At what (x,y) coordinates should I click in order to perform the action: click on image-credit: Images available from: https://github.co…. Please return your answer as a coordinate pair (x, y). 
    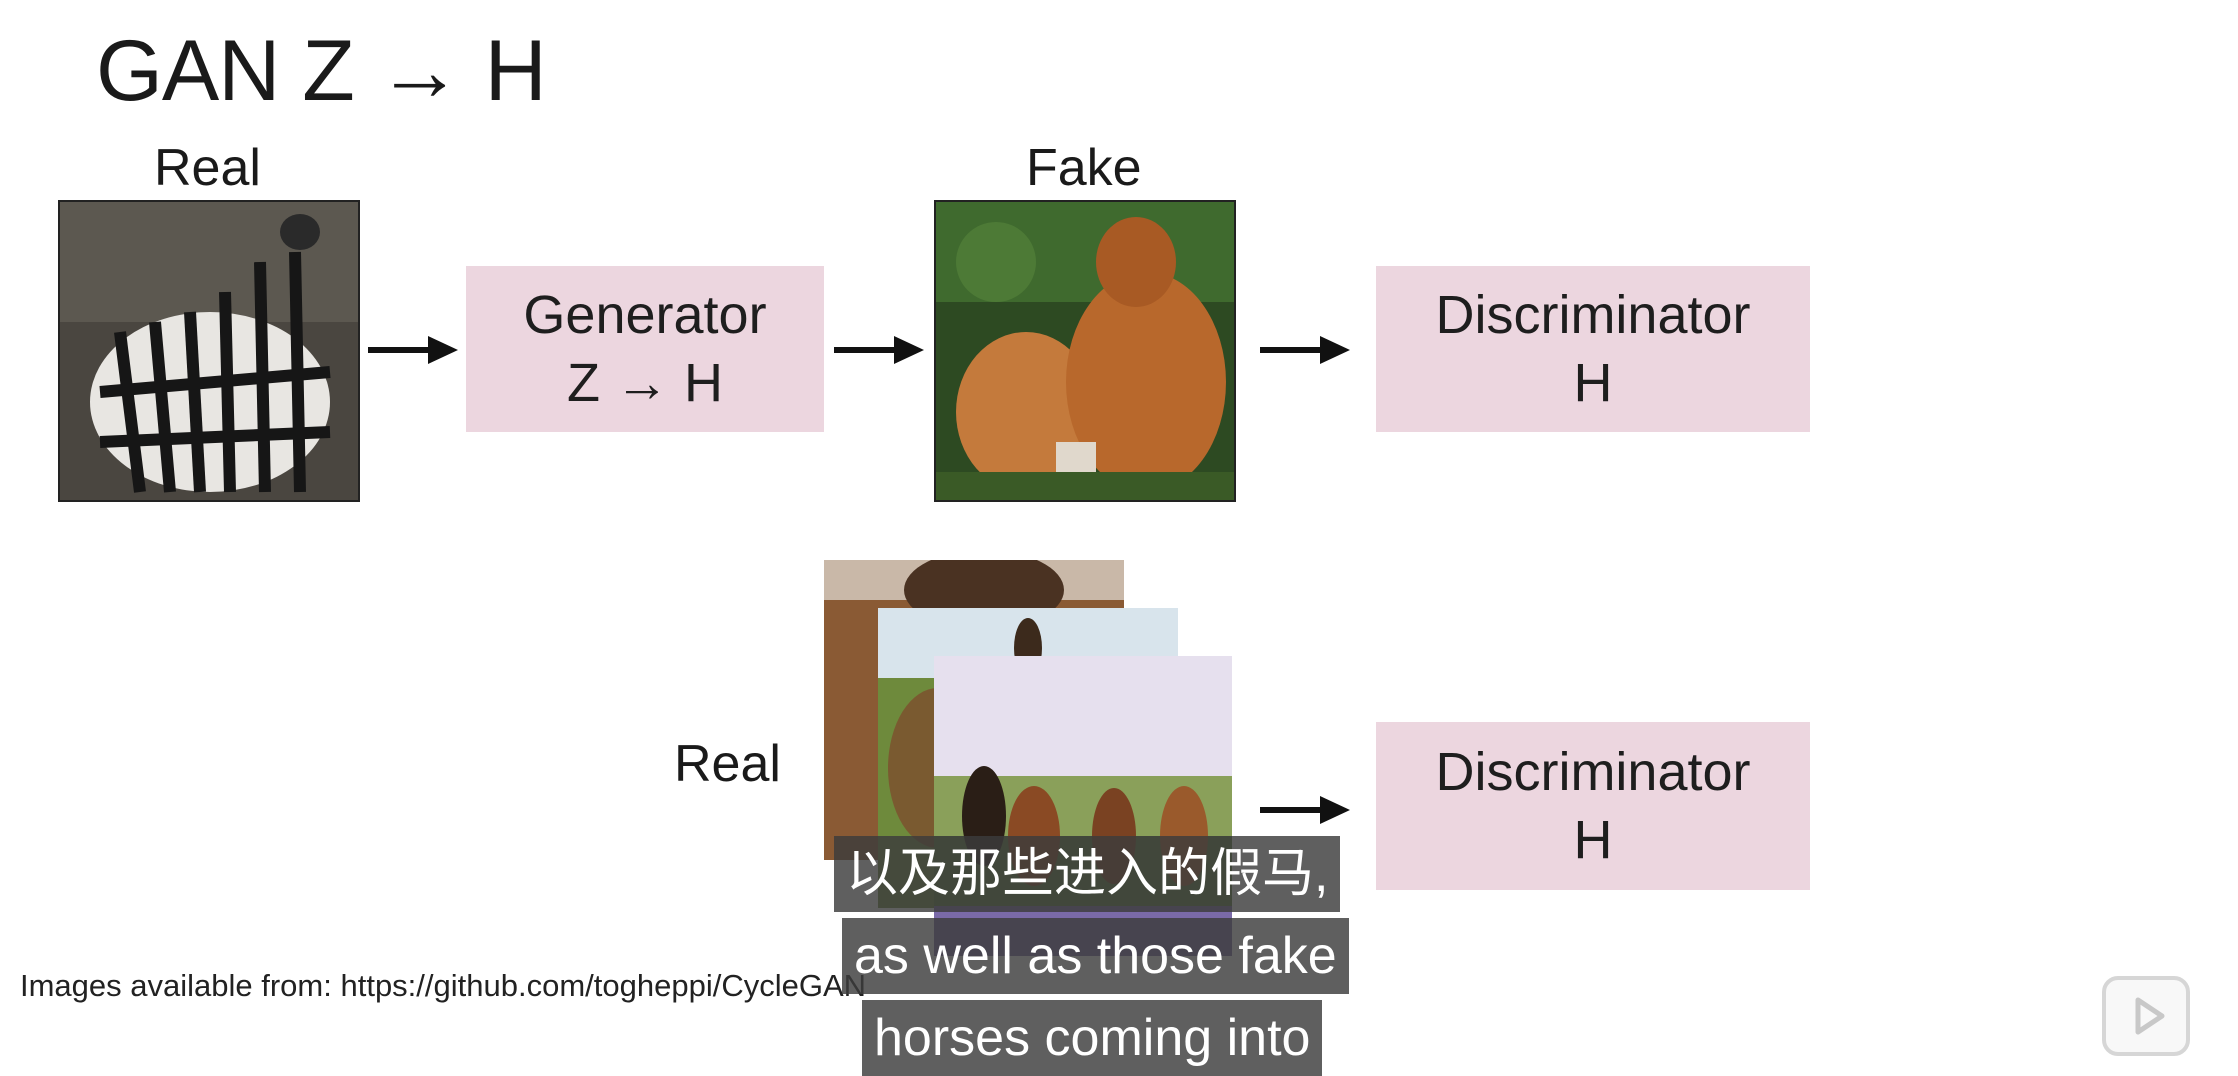
    Looking at the image, I should click on (443, 985).